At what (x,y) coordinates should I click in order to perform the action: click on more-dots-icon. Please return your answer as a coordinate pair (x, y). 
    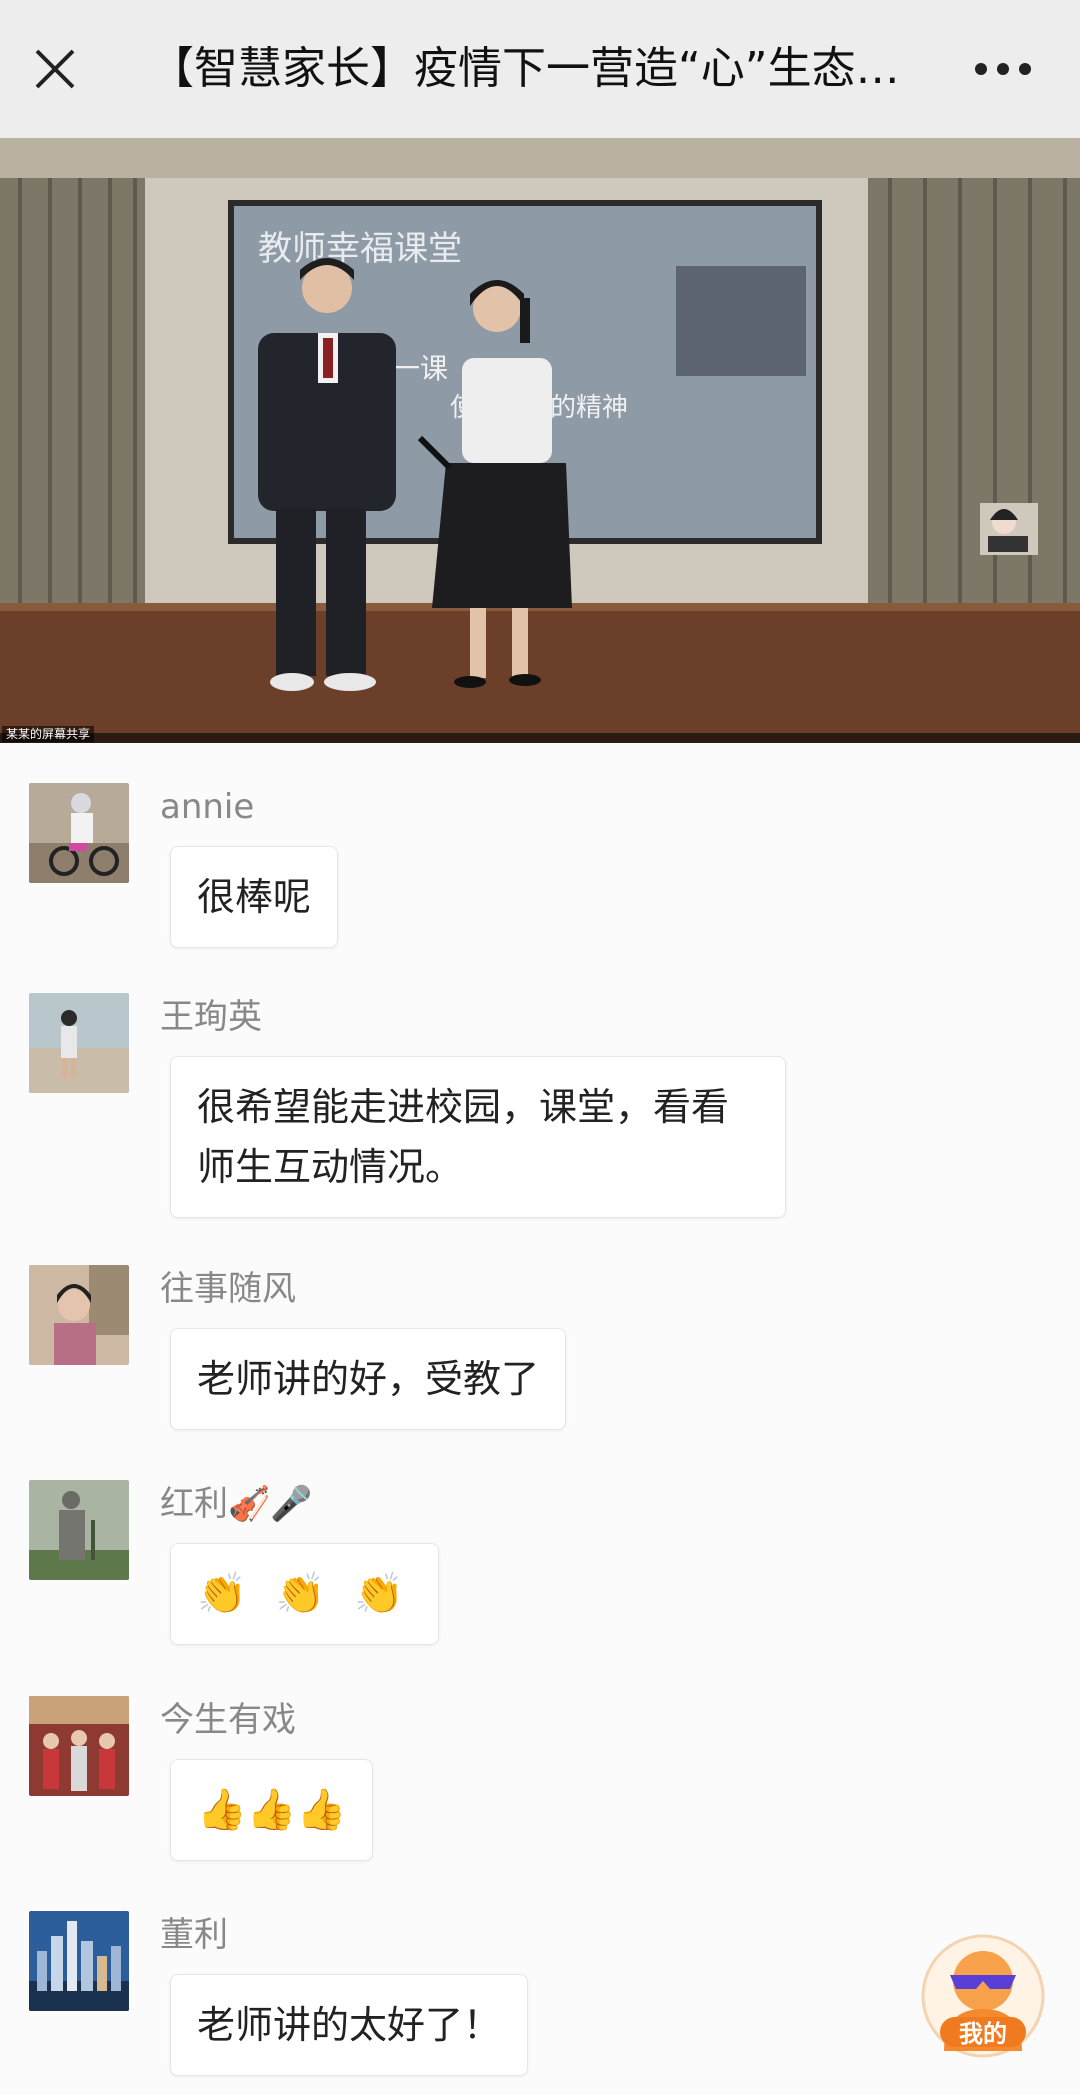
    Looking at the image, I should click on (1003, 69).